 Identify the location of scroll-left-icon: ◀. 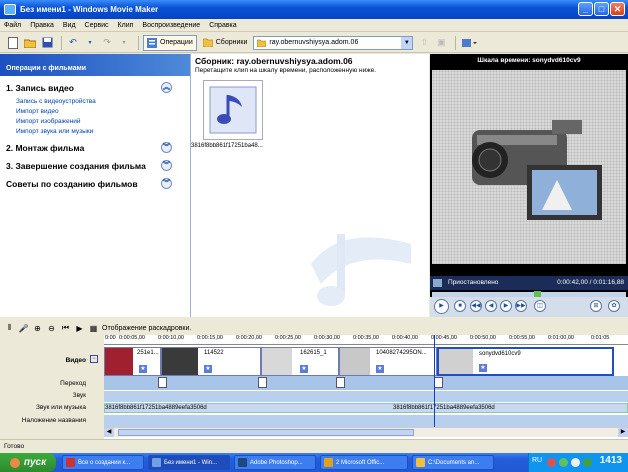
(109, 432).